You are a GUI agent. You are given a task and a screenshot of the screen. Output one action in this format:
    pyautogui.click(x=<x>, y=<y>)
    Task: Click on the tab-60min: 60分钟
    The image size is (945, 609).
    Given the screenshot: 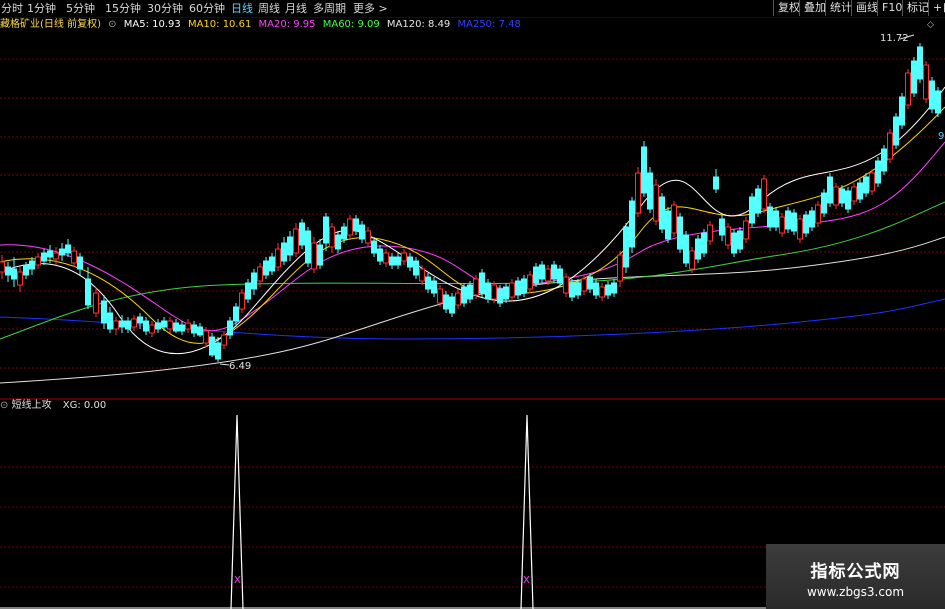 What is the action you would take?
    pyautogui.click(x=207, y=8)
    